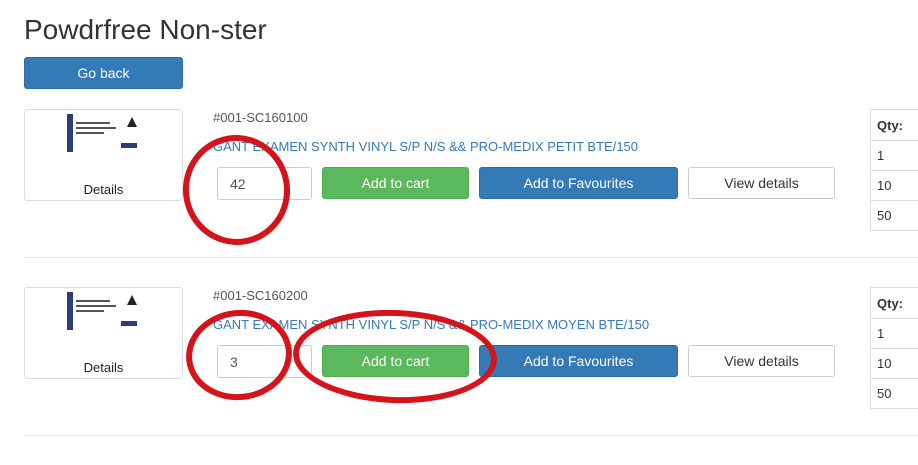 This screenshot has height=465, width=918. What do you see at coordinates (260, 117) in the screenshot?
I see `product-sku: #001-SC160100` at bounding box center [260, 117].